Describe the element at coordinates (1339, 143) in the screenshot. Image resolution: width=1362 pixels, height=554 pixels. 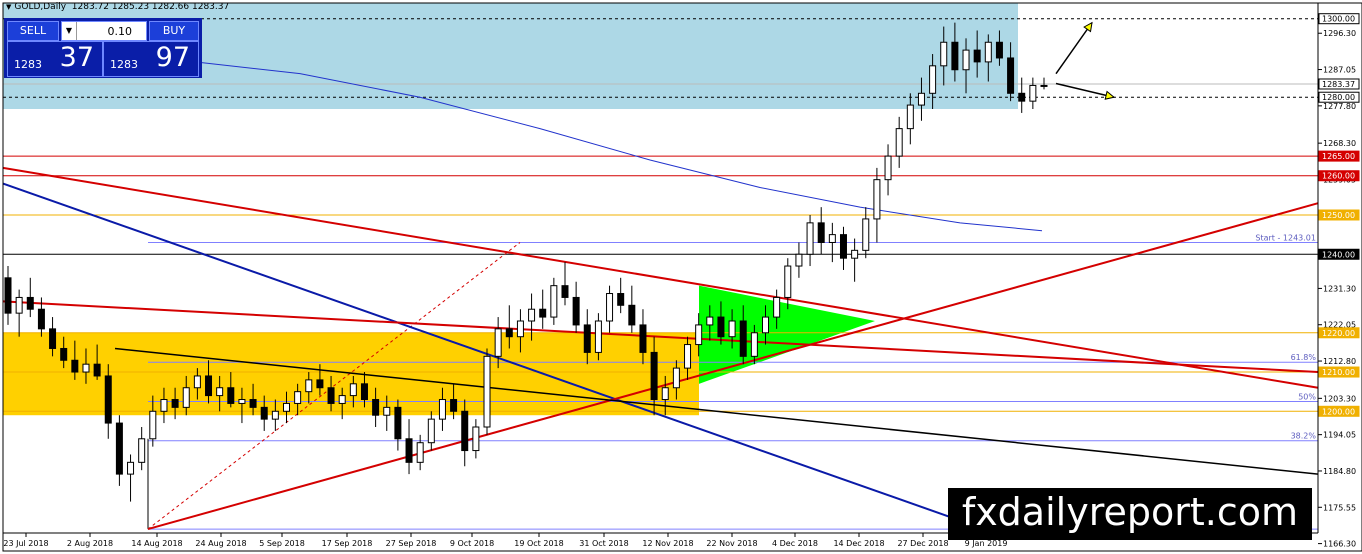
I see `y-tick-label-3: 1268.30` at that location.